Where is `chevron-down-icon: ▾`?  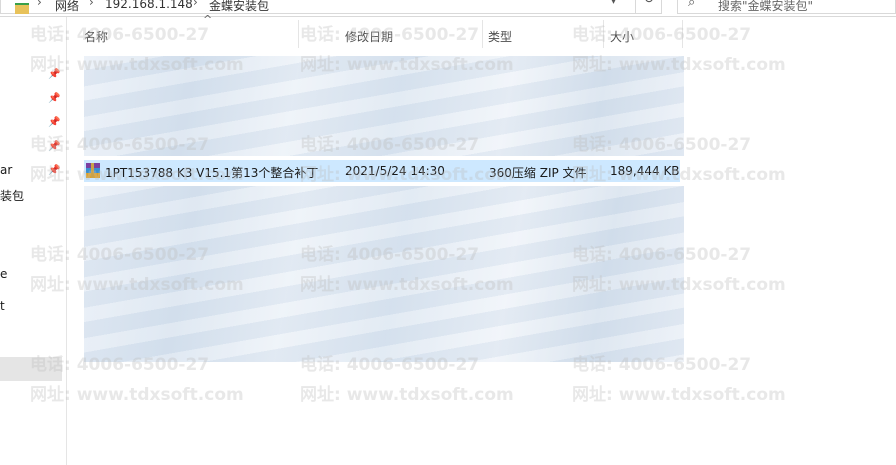
chevron-down-icon: ▾ is located at coordinates (613, 3).